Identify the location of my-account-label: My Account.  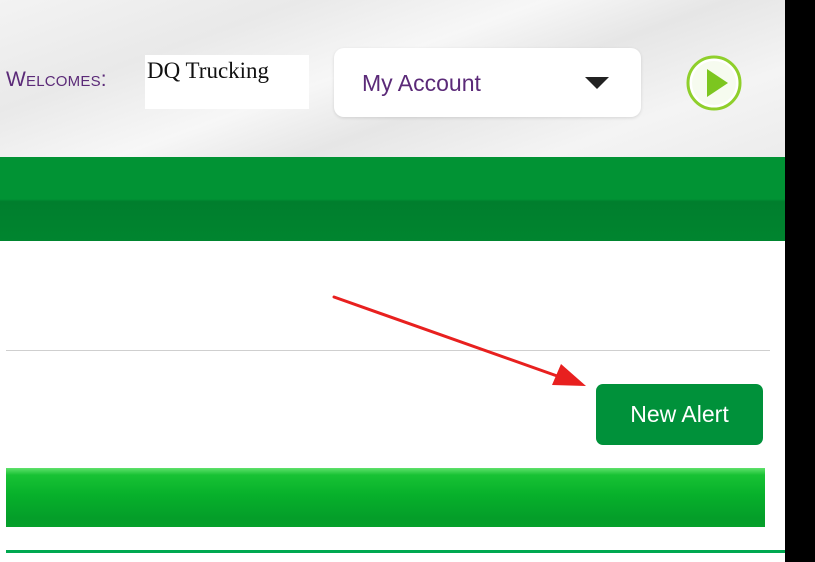
(421, 83).